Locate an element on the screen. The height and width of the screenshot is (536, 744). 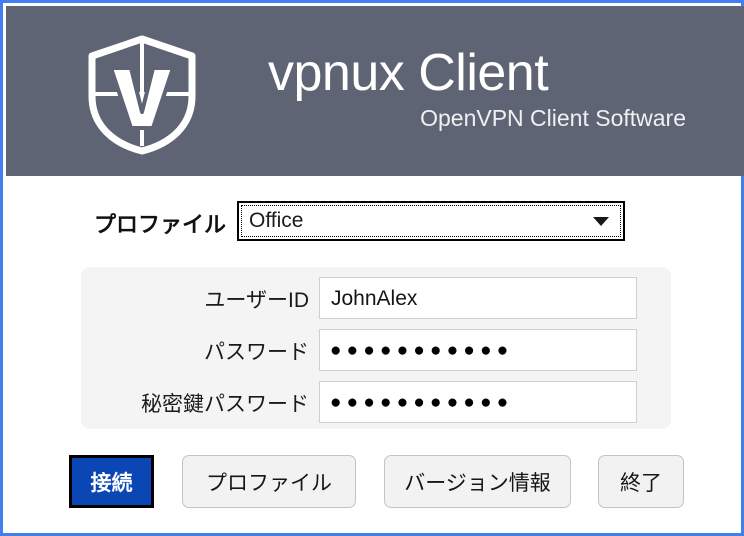
private-key-password-input: ●●●●●●●●●●● is located at coordinates (478, 402).